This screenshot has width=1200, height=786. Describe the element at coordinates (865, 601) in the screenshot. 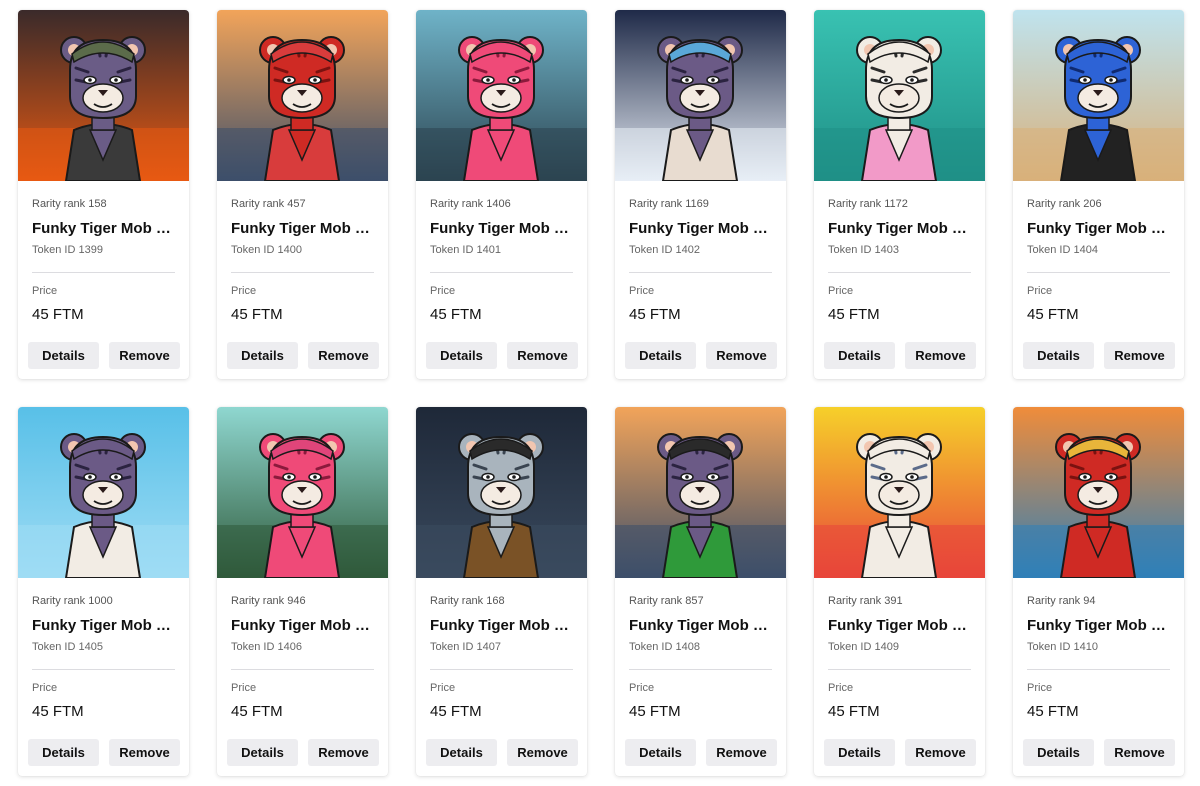

I see `rarity-rank: Rarity rank 391` at that location.